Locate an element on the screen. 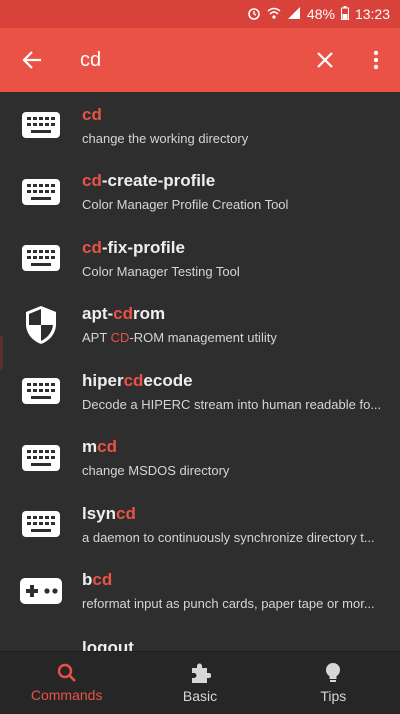 The image size is (400, 714). tab-basic: Basic is located at coordinates (199, 683).